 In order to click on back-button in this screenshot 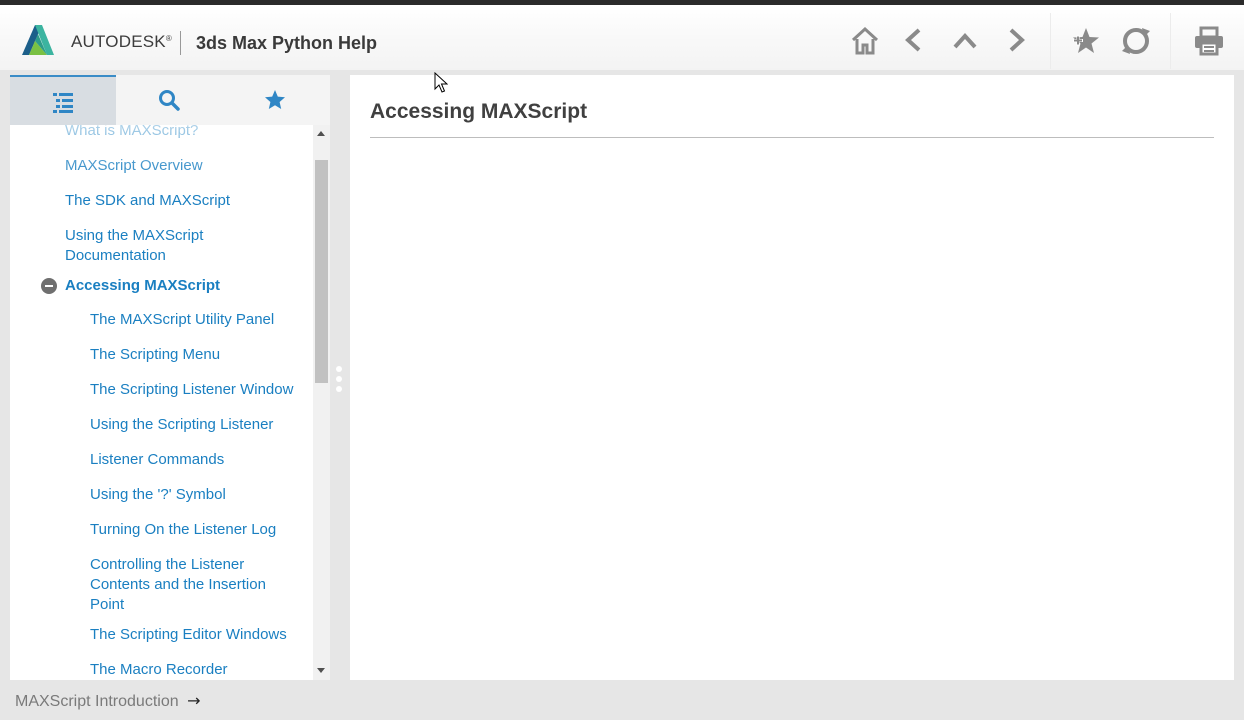, I will do `click(914, 41)`.